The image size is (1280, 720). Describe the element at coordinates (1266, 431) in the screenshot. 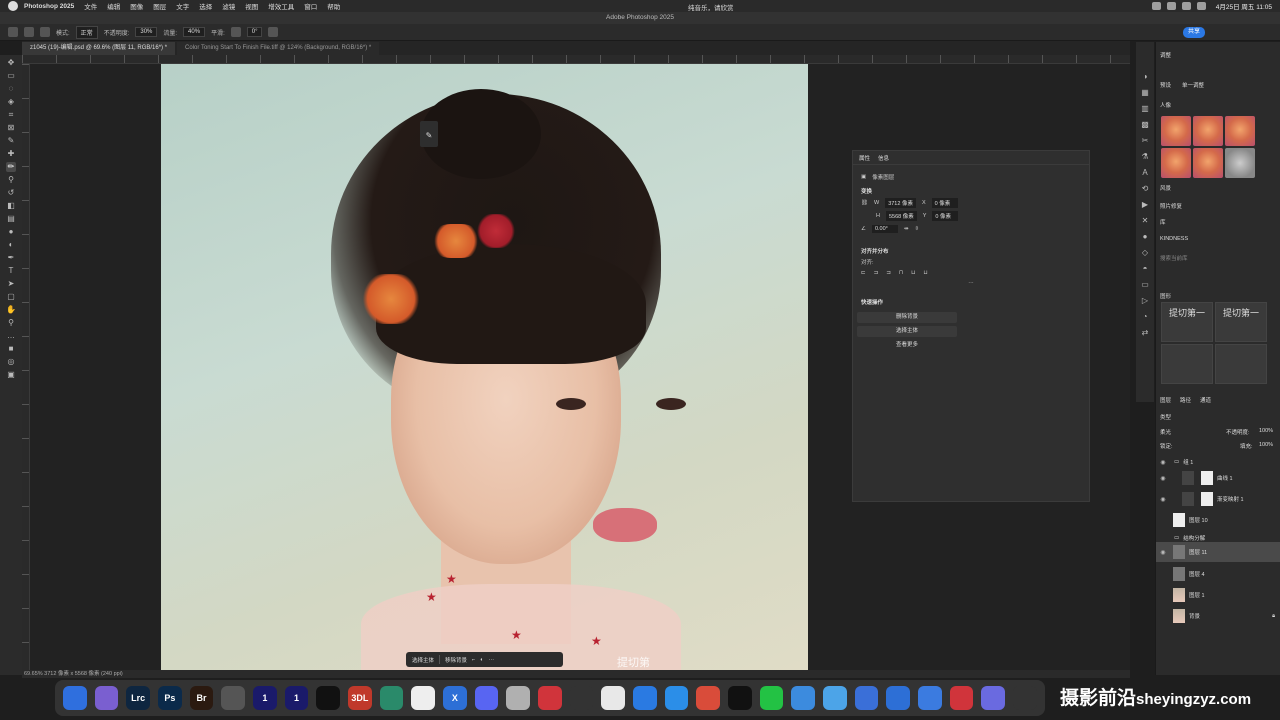

I see `opacity-field: 100%` at that location.